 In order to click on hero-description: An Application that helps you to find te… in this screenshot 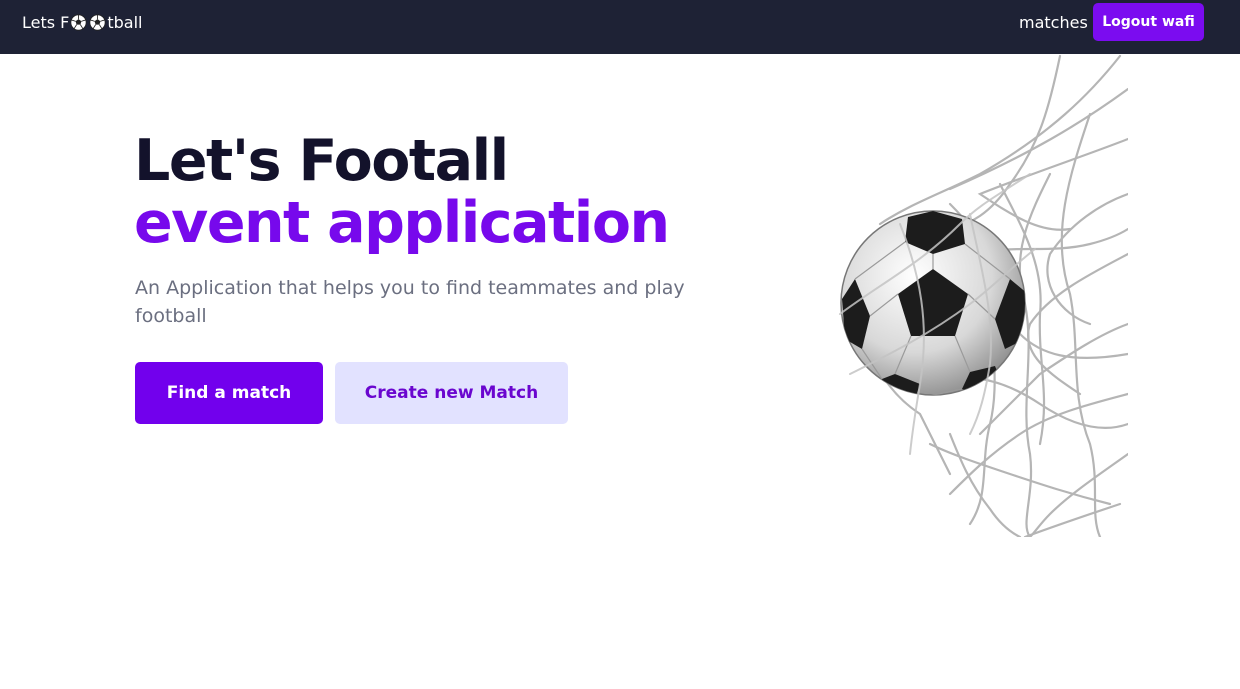, I will do `click(410, 302)`.